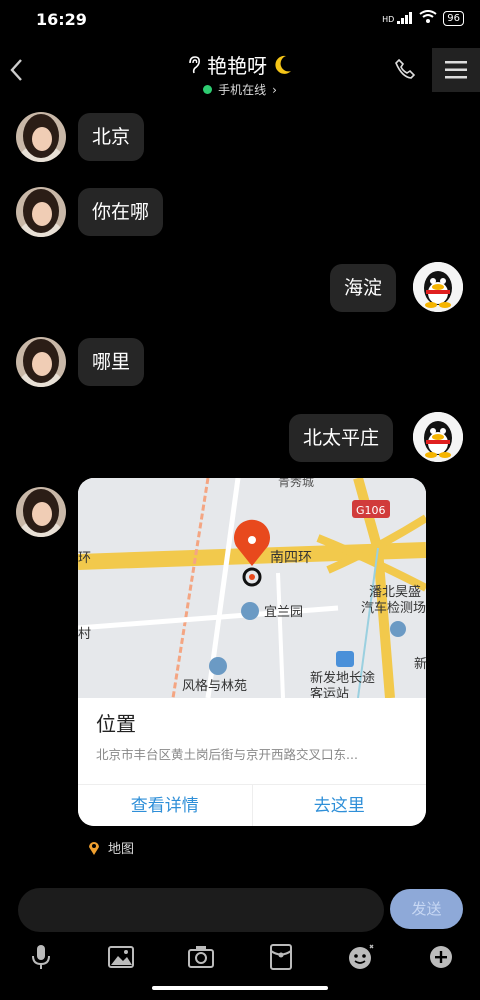 The height and width of the screenshot is (1000, 480). I want to click on phone-icon, so click(405, 68).